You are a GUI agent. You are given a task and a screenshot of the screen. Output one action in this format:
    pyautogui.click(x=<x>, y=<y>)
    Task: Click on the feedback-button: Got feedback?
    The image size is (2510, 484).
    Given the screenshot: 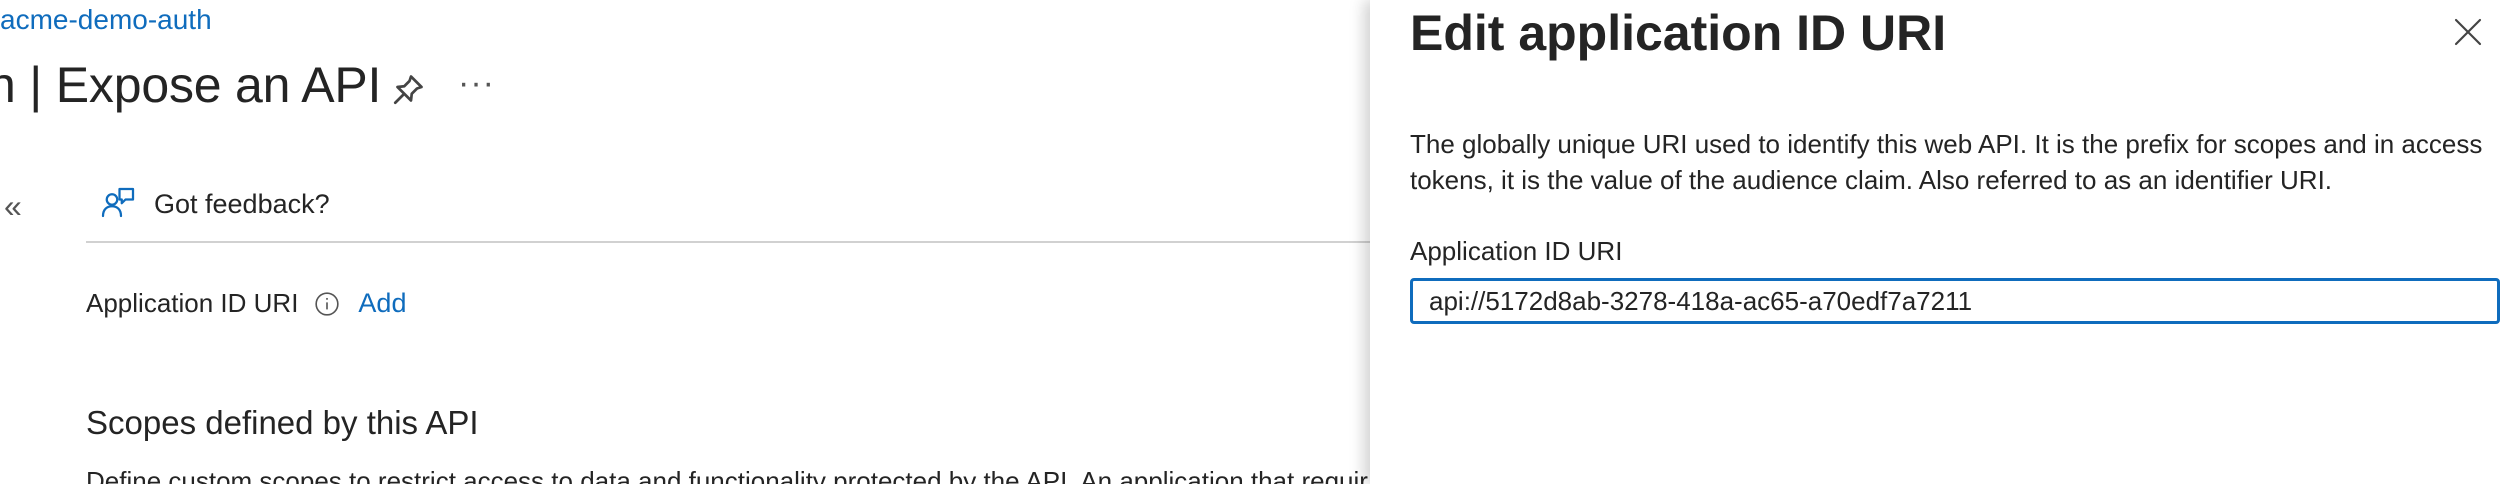 What is the action you would take?
    pyautogui.click(x=215, y=204)
    